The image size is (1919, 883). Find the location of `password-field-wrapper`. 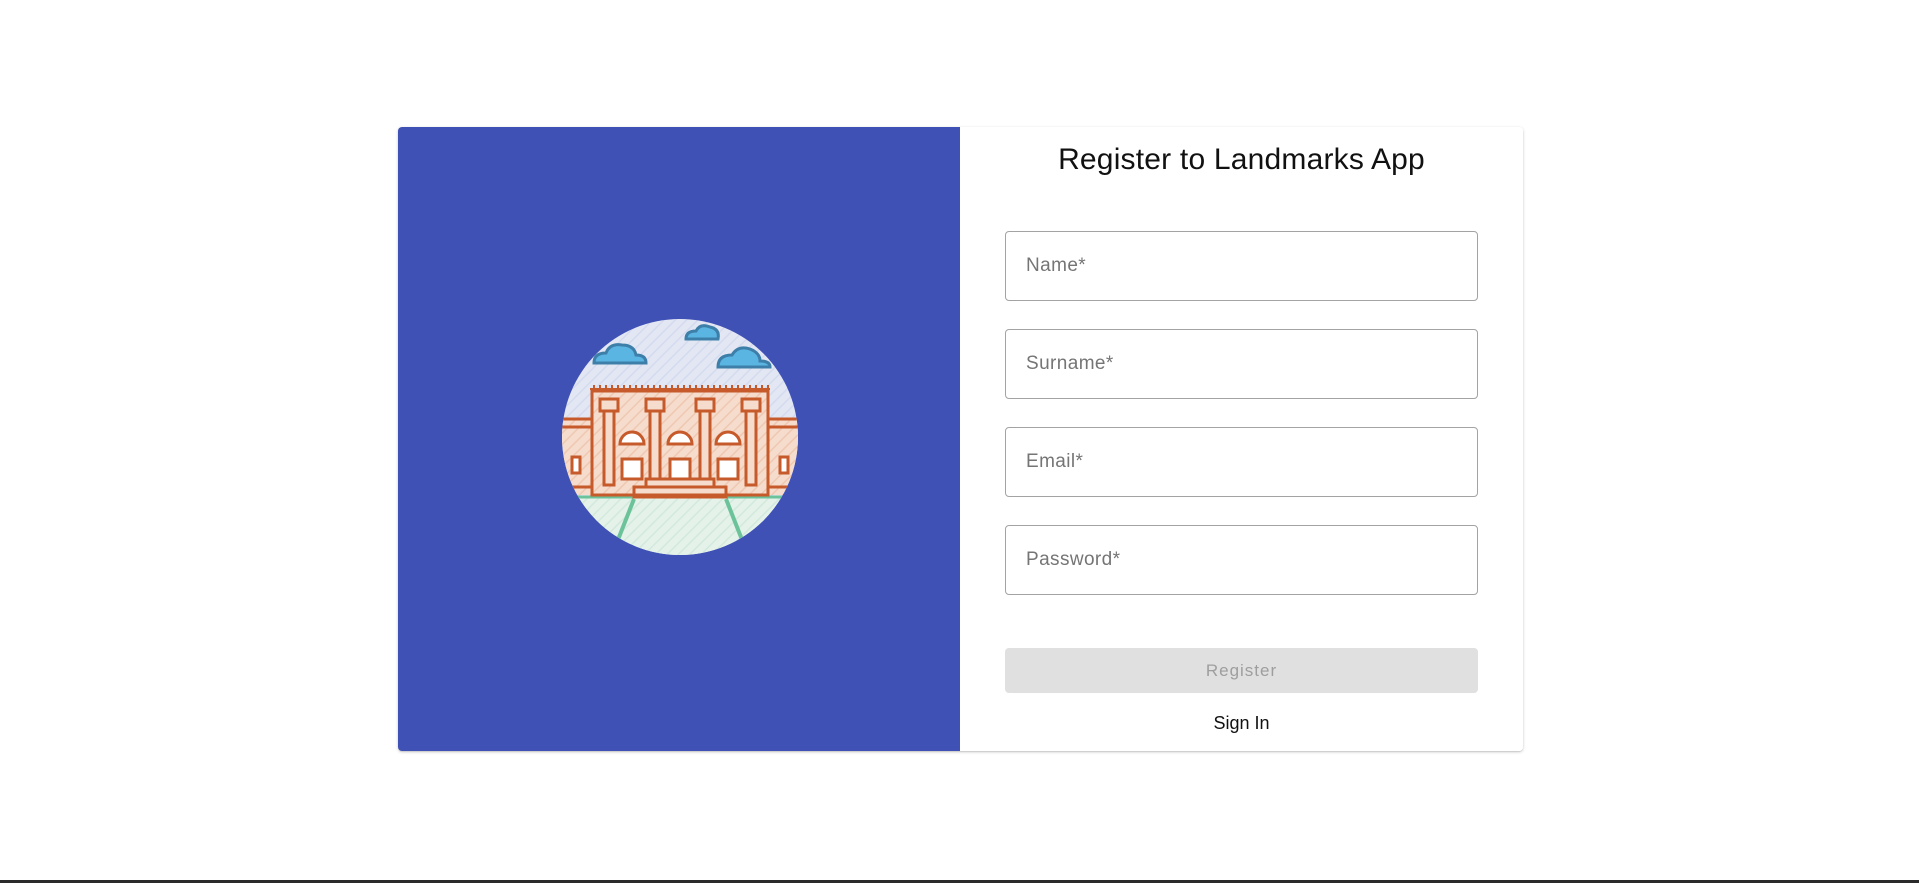

password-field-wrapper is located at coordinates (1241, 560).